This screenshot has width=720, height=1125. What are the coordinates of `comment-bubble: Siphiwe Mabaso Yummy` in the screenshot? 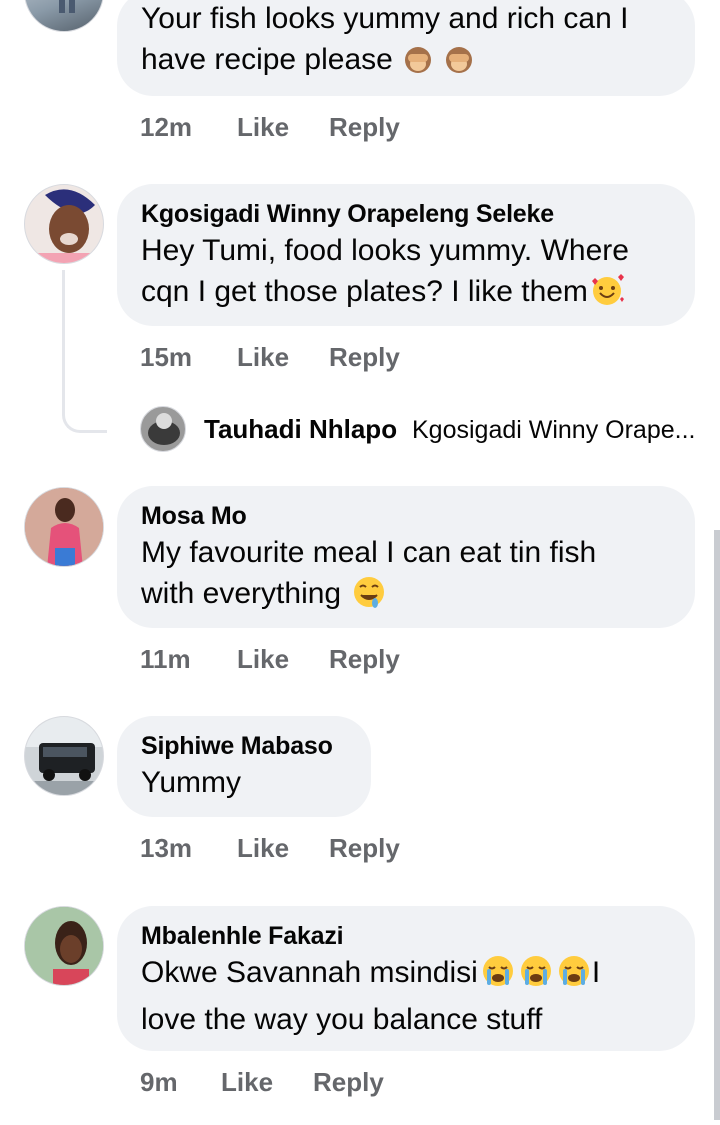 It's located at (244, 766).